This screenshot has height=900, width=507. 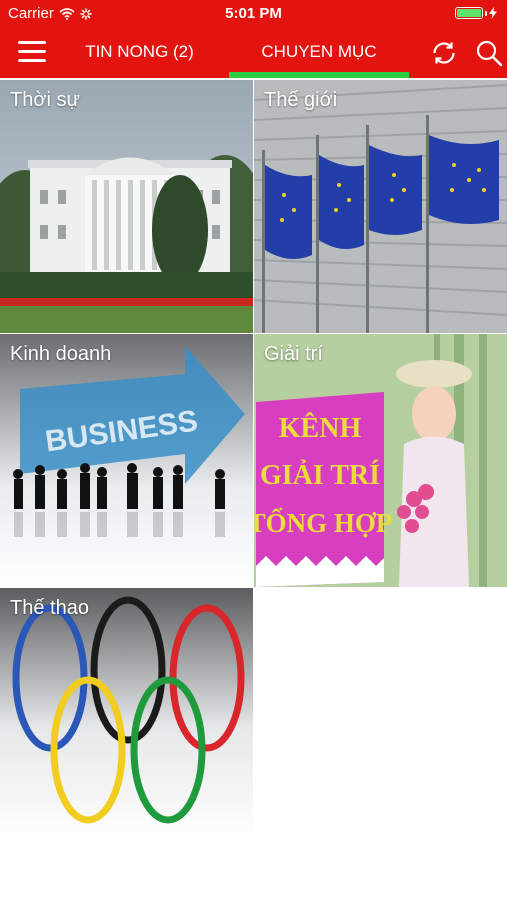 I want to click on tab-hot-news: TIN NONG (2), so click(x=139, y=53).